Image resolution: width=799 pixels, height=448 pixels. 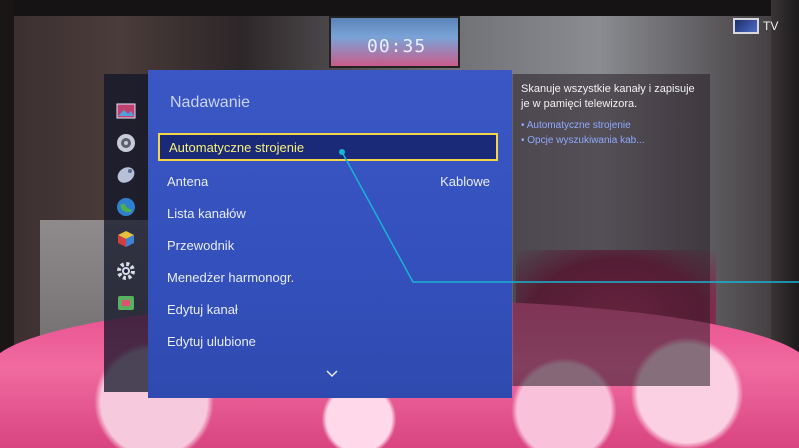 I want to click on menu-item-edit-favorites: Edytuj ulubione, so click(x=328, y=341).